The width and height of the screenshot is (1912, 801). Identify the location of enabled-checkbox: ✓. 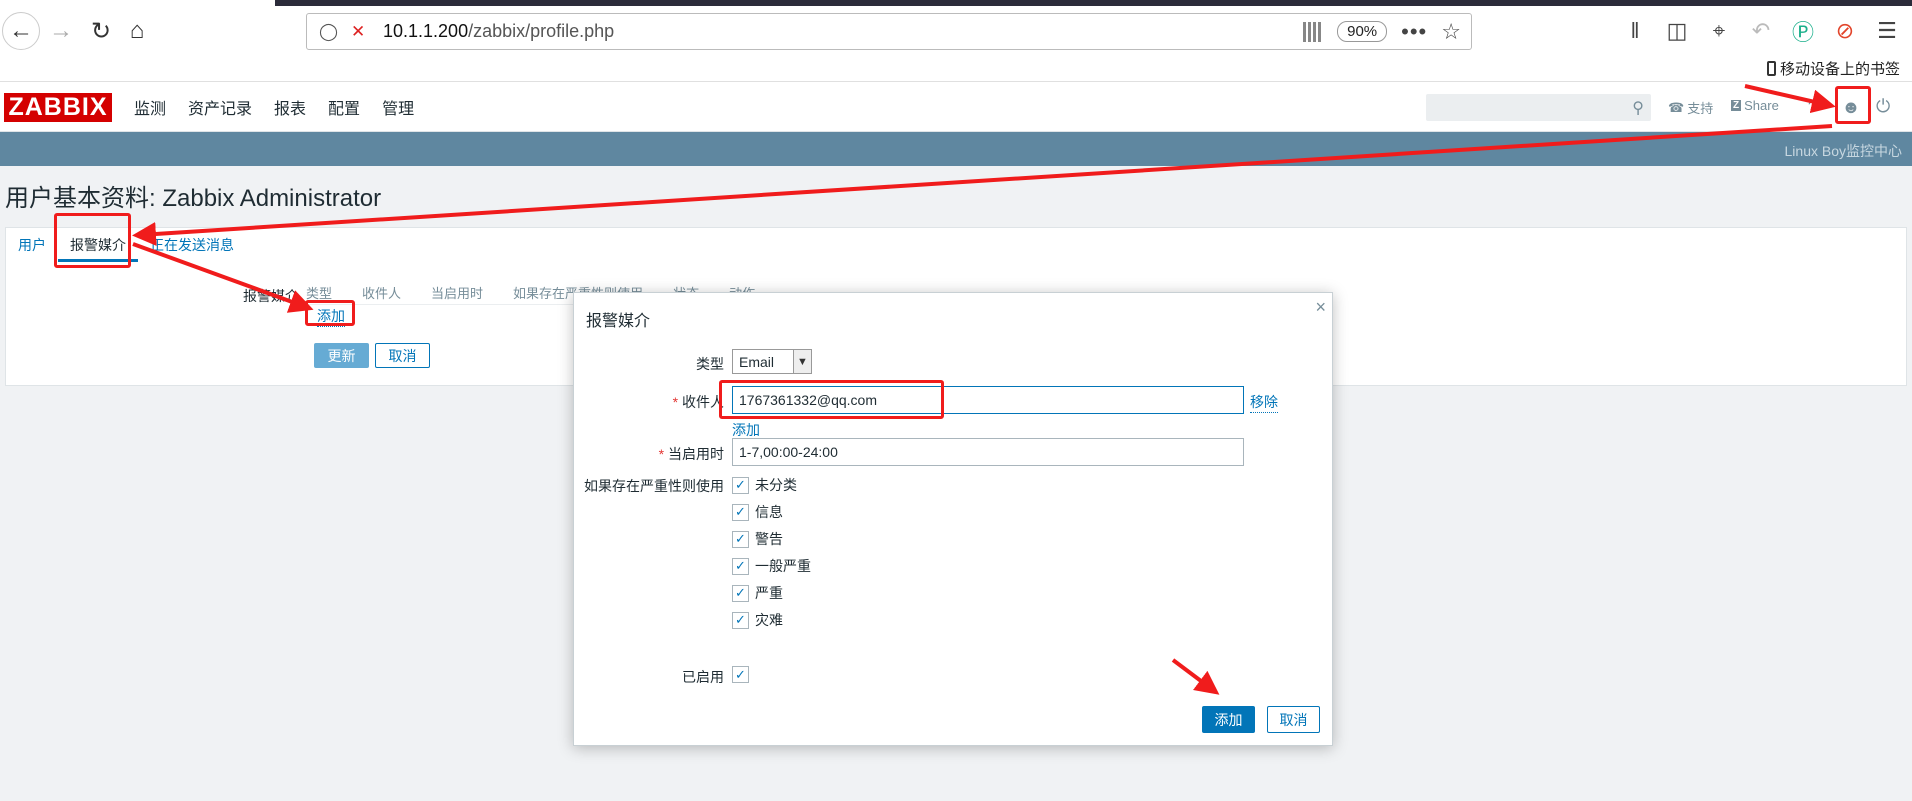
(740, 674).